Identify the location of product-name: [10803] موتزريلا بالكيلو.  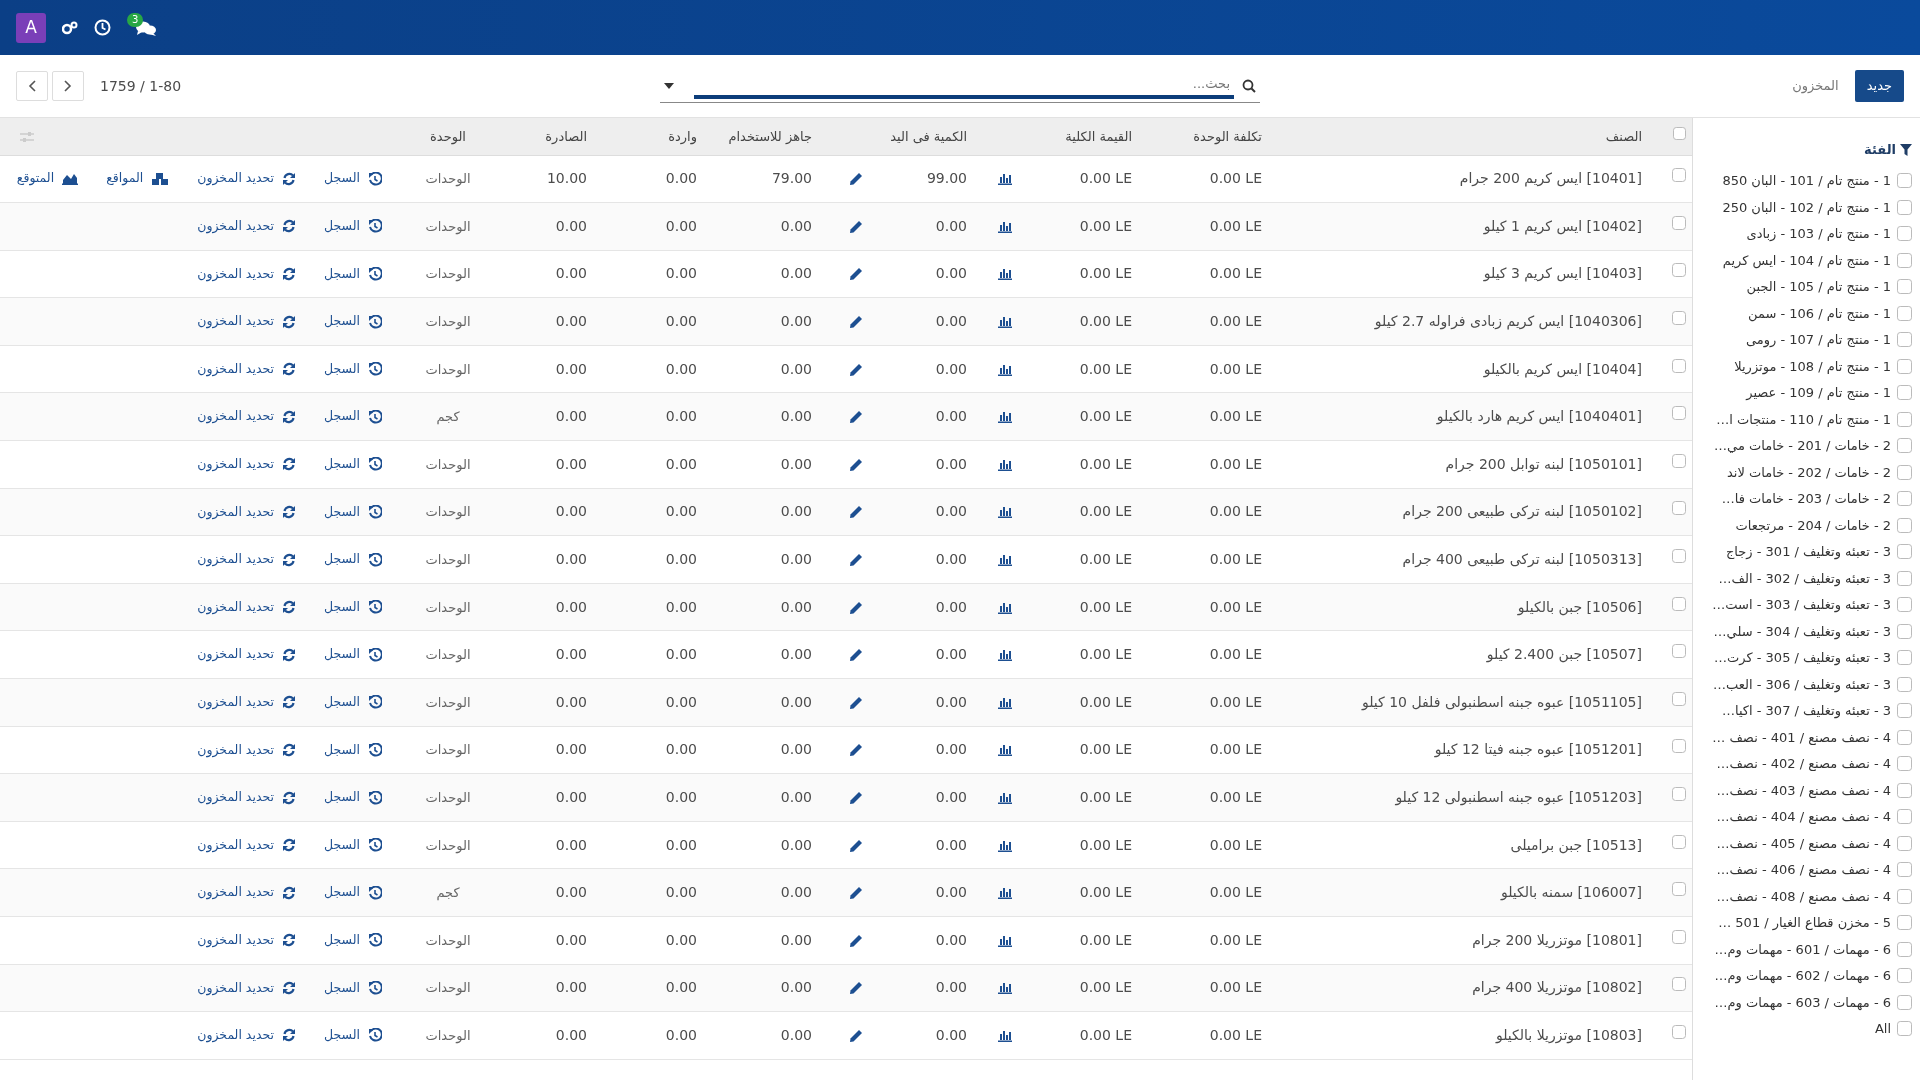
(1569, 1035).